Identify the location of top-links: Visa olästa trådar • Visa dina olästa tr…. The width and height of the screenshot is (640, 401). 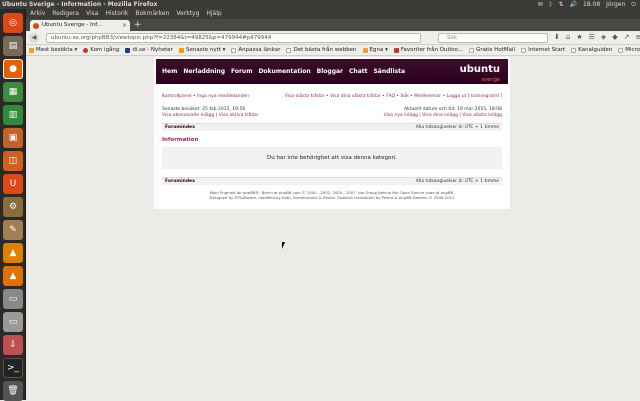
(393, 96).